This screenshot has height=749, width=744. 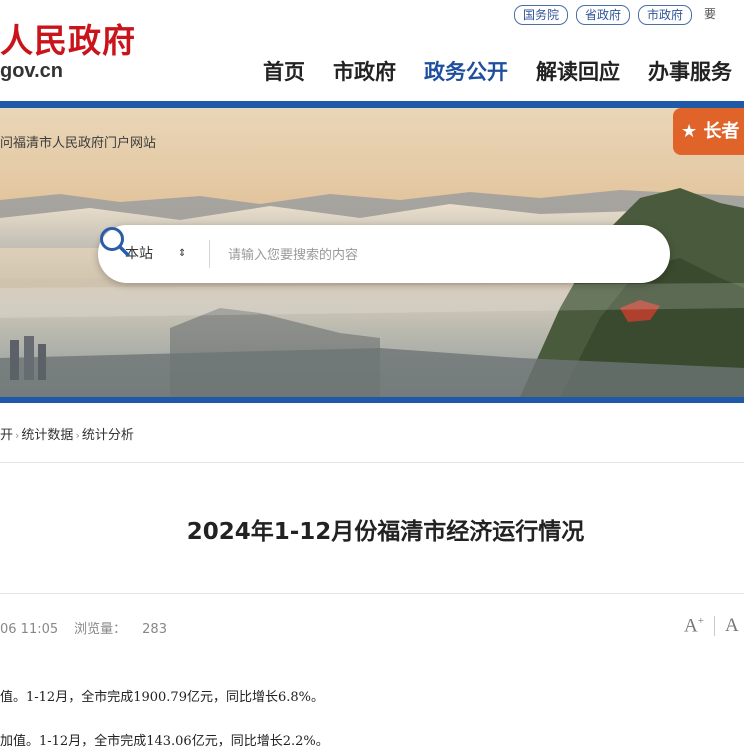 I want to click on elderly-icon: ★, so click(x=689, y=131).